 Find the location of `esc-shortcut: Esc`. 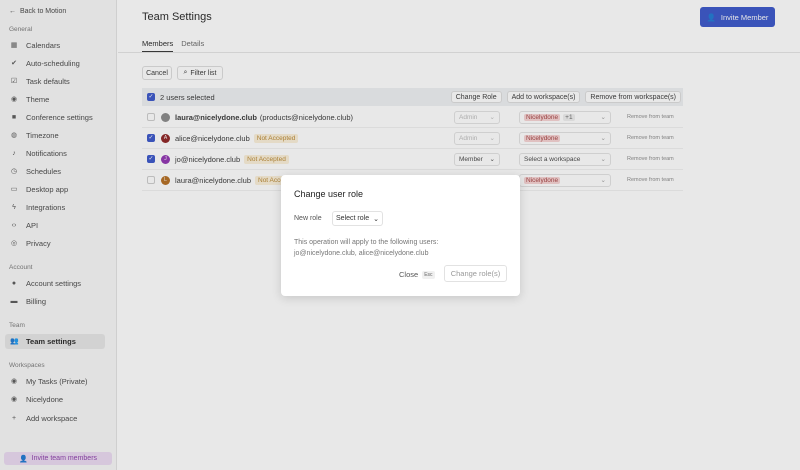

esc-shortcut: Esc is located at coordinates (428, 274).